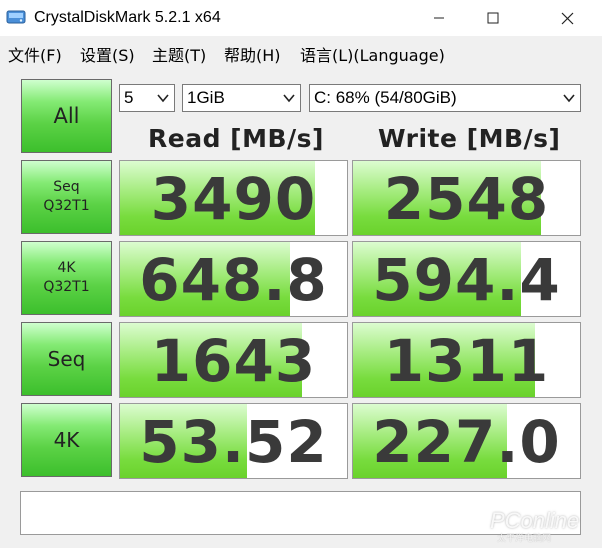 The width and height of the screenshot is (602, 548). Describe the element at coordinates (35, 54) in the screenshot. I see `menu-file: 文件(F)` at that location.